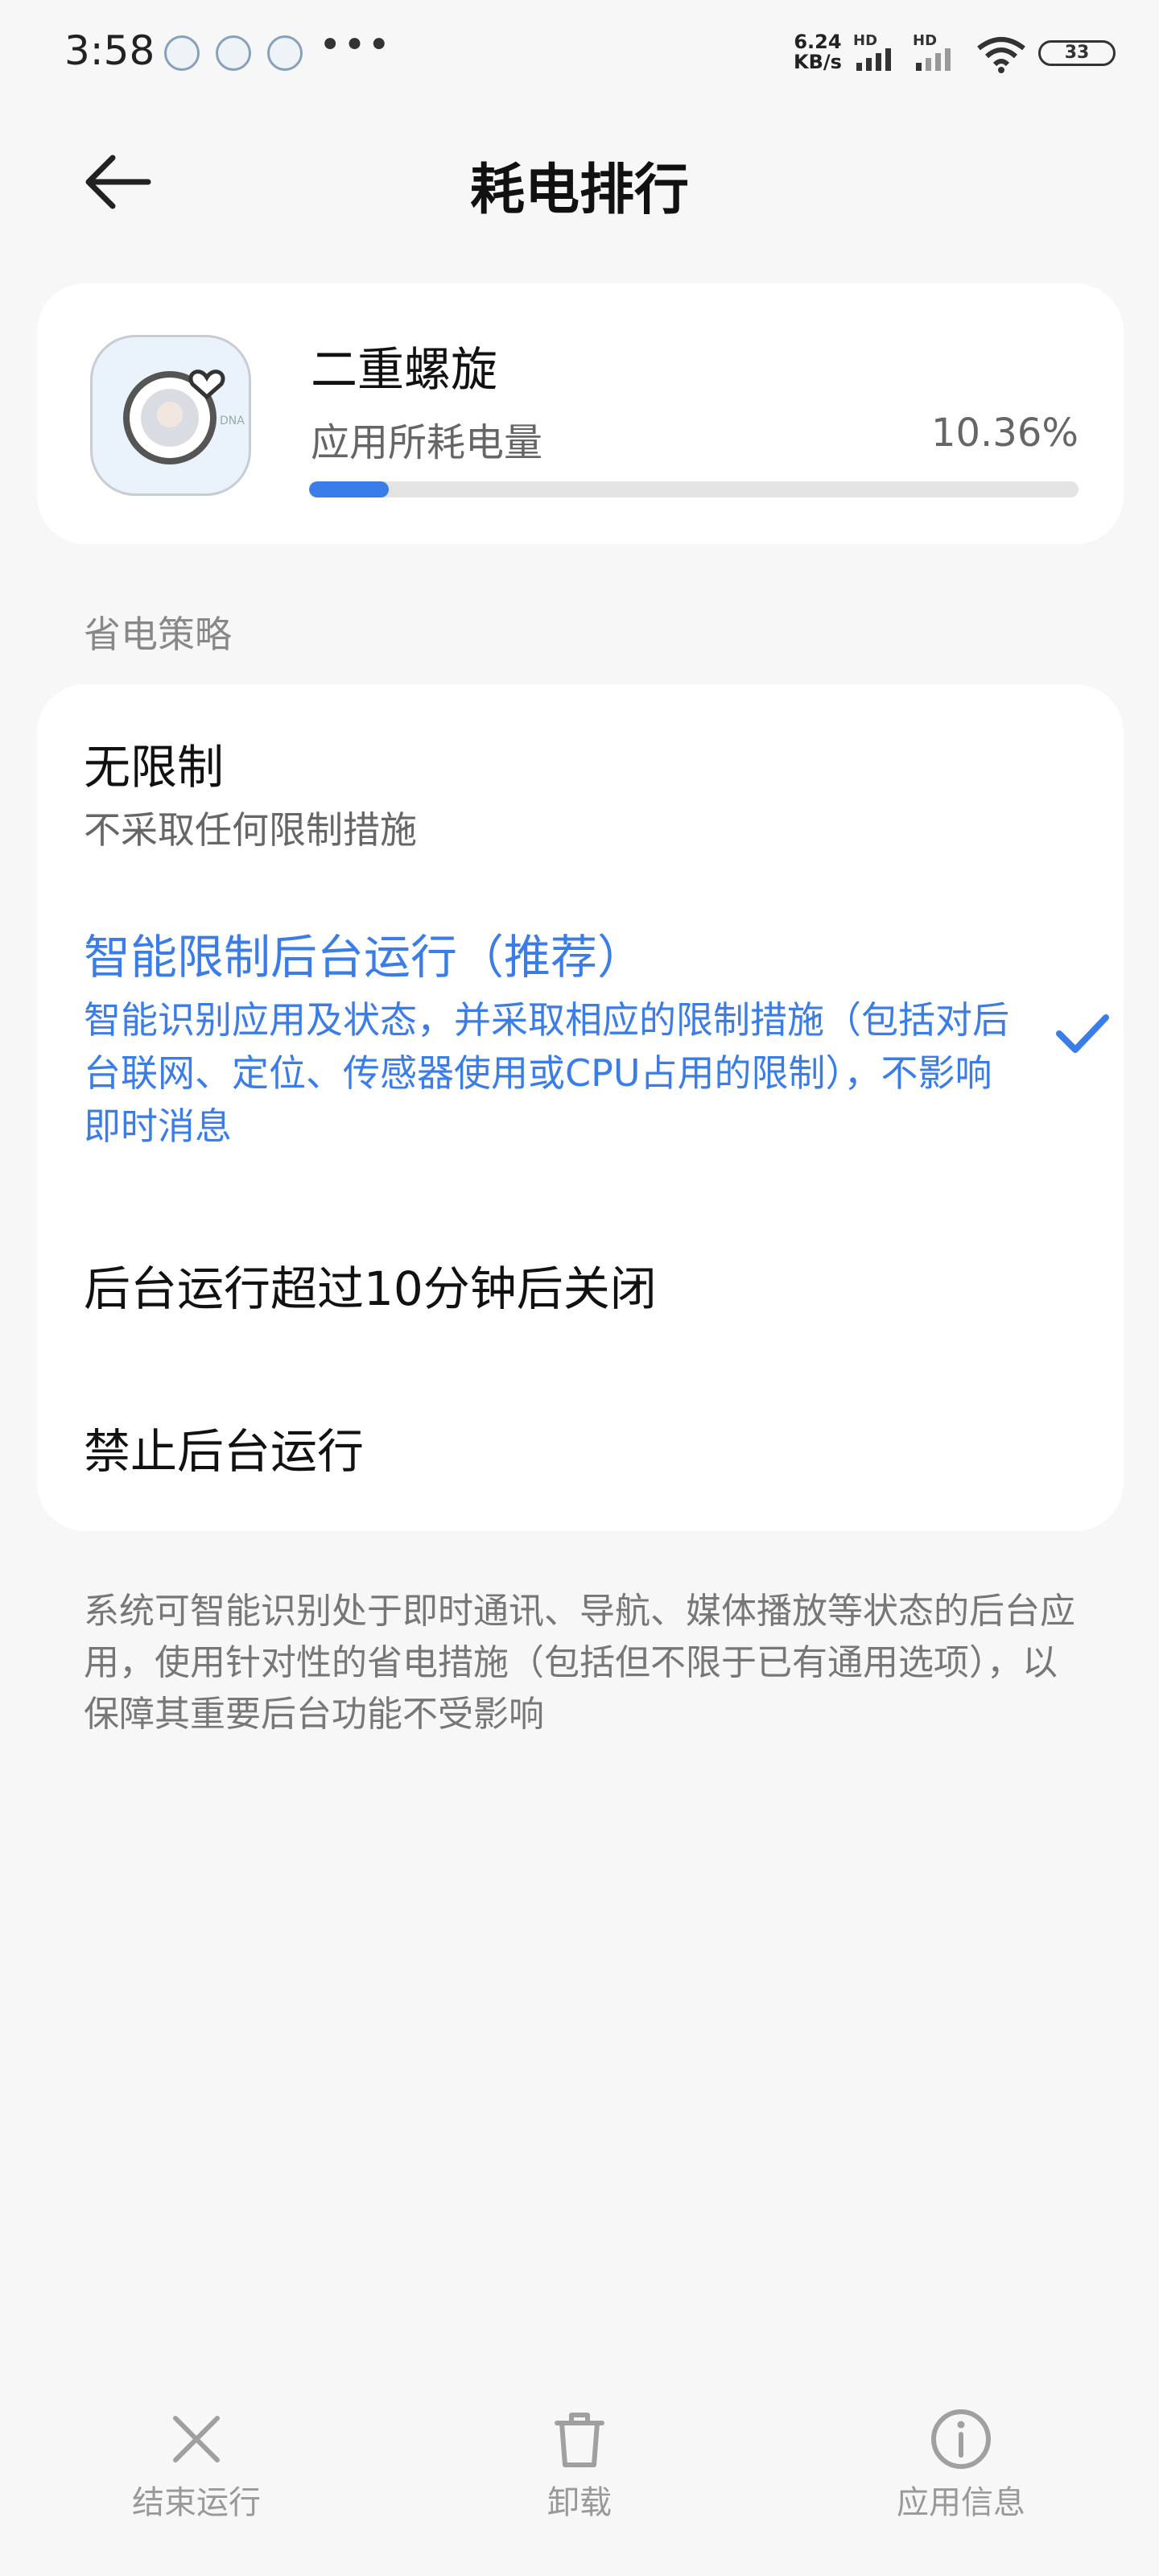 The width and height of the screenshot is (1159, 2576). What do you see at coordinates (404, 369) in the screenshot?
I see `app-name: 二重螺旋` at bounding box center [404, 369].